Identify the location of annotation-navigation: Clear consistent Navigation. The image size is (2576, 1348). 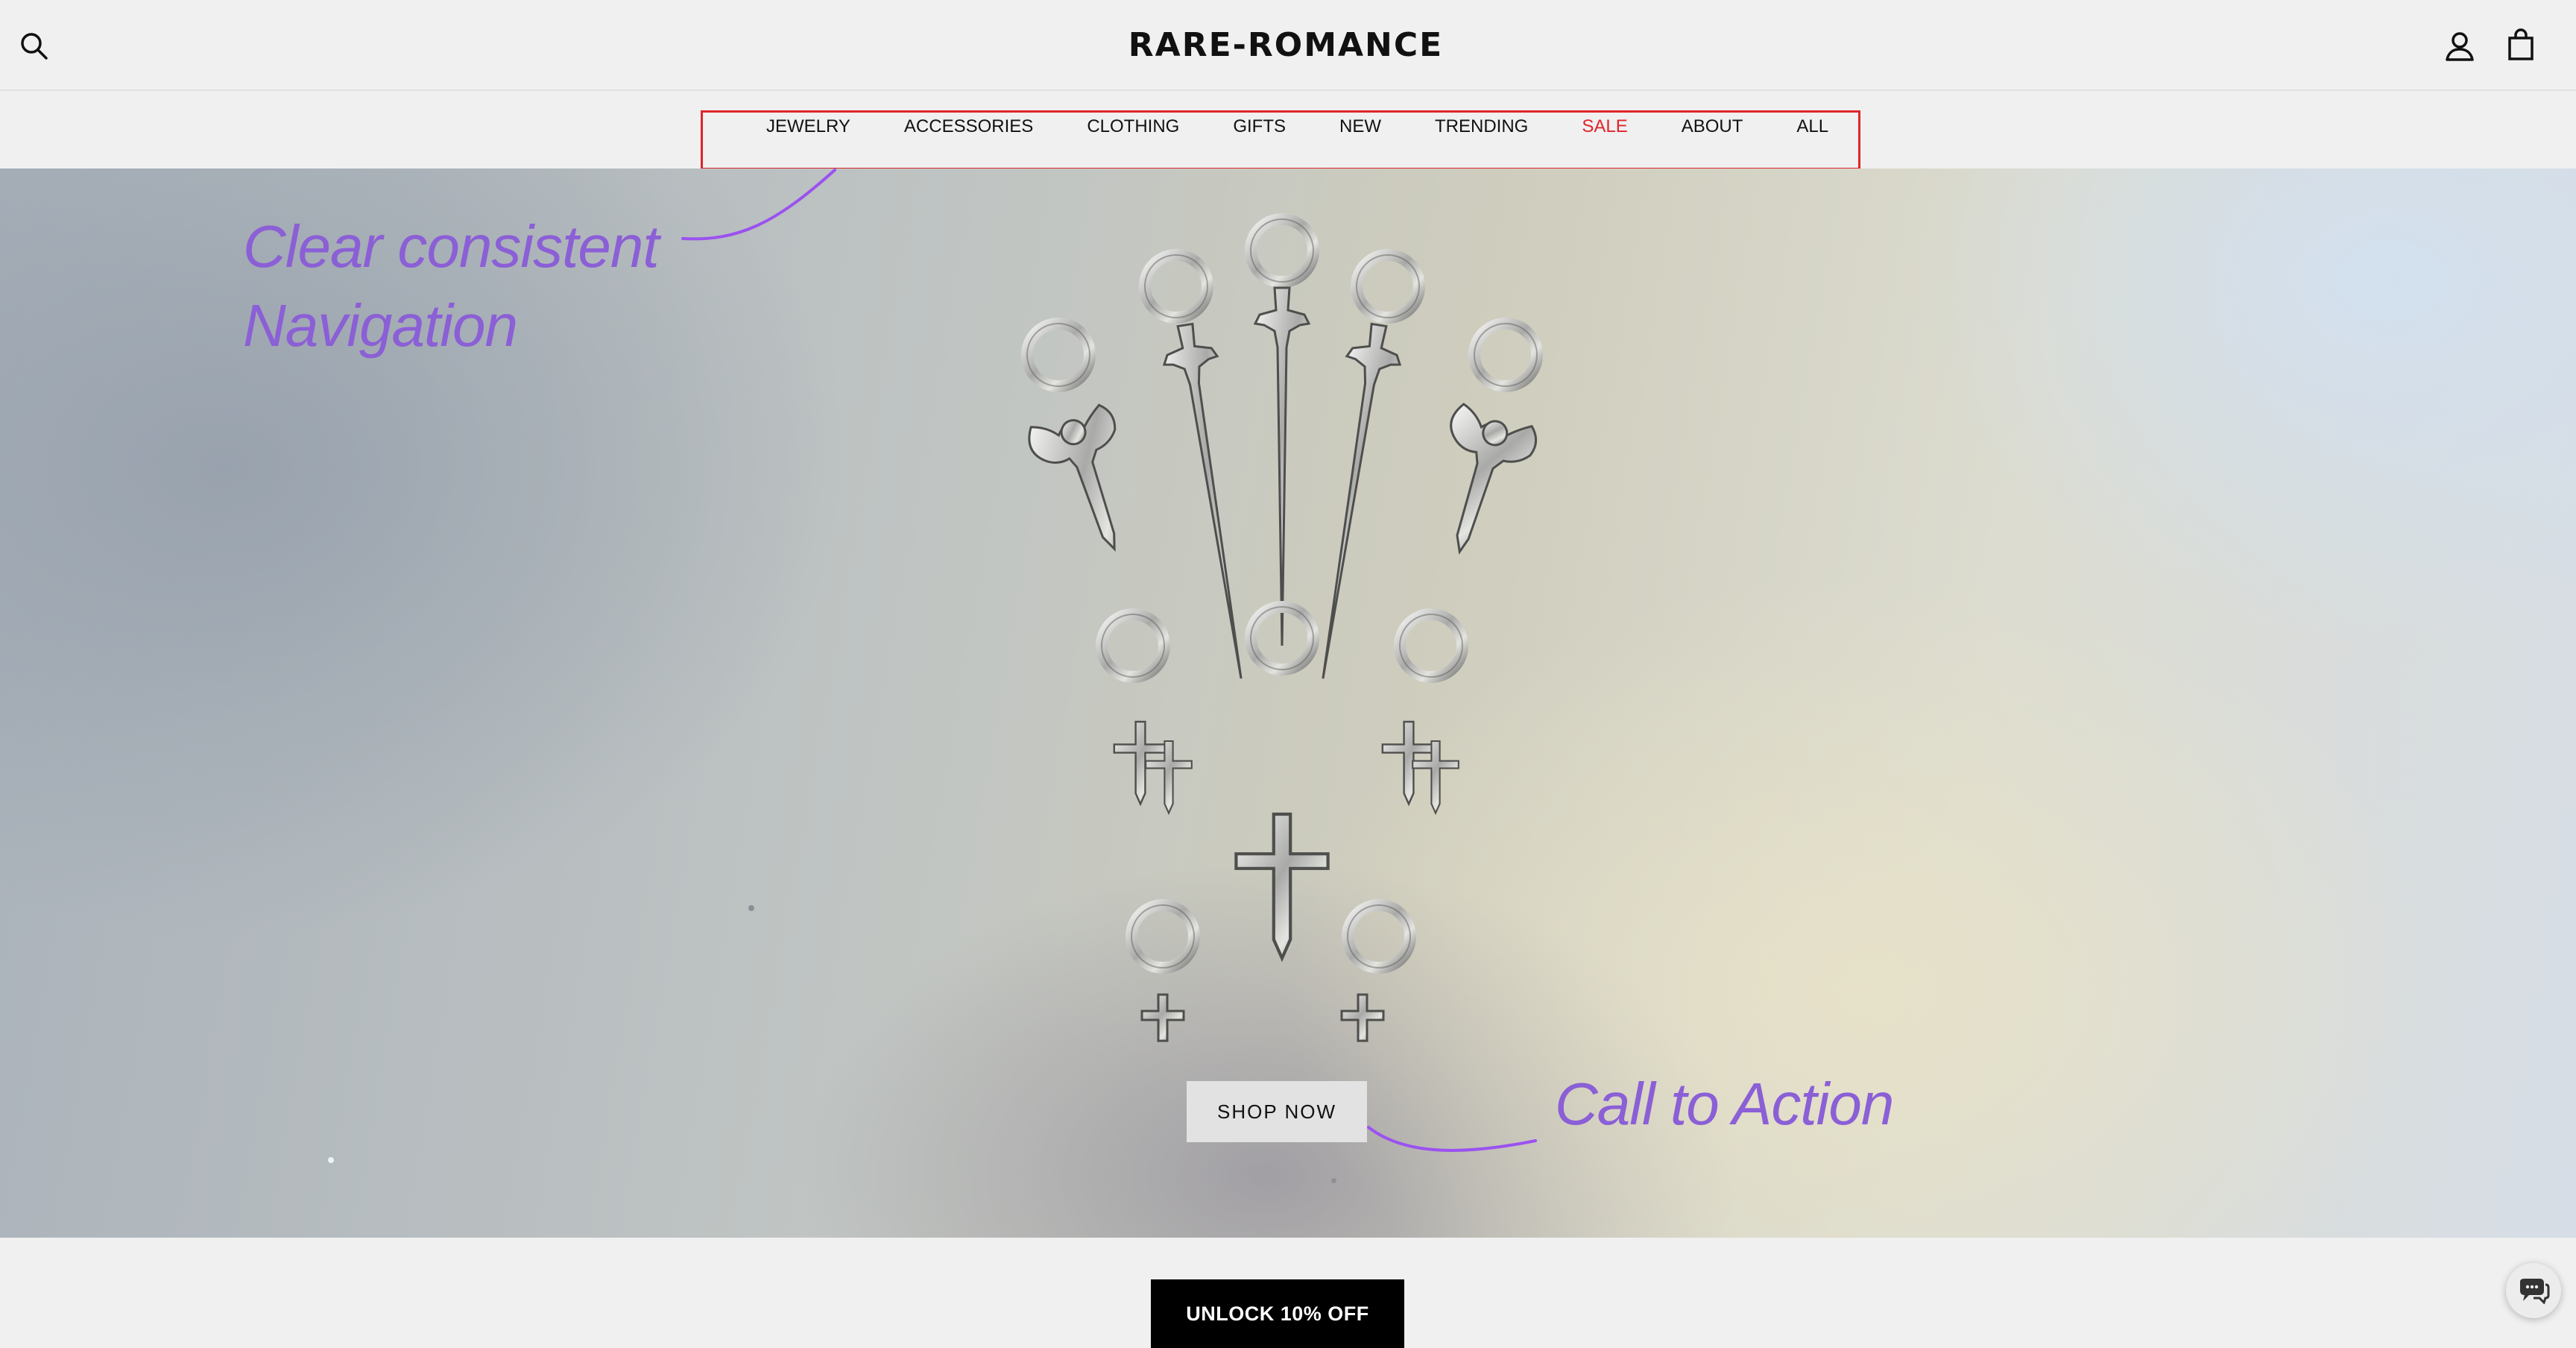
(451, 286).